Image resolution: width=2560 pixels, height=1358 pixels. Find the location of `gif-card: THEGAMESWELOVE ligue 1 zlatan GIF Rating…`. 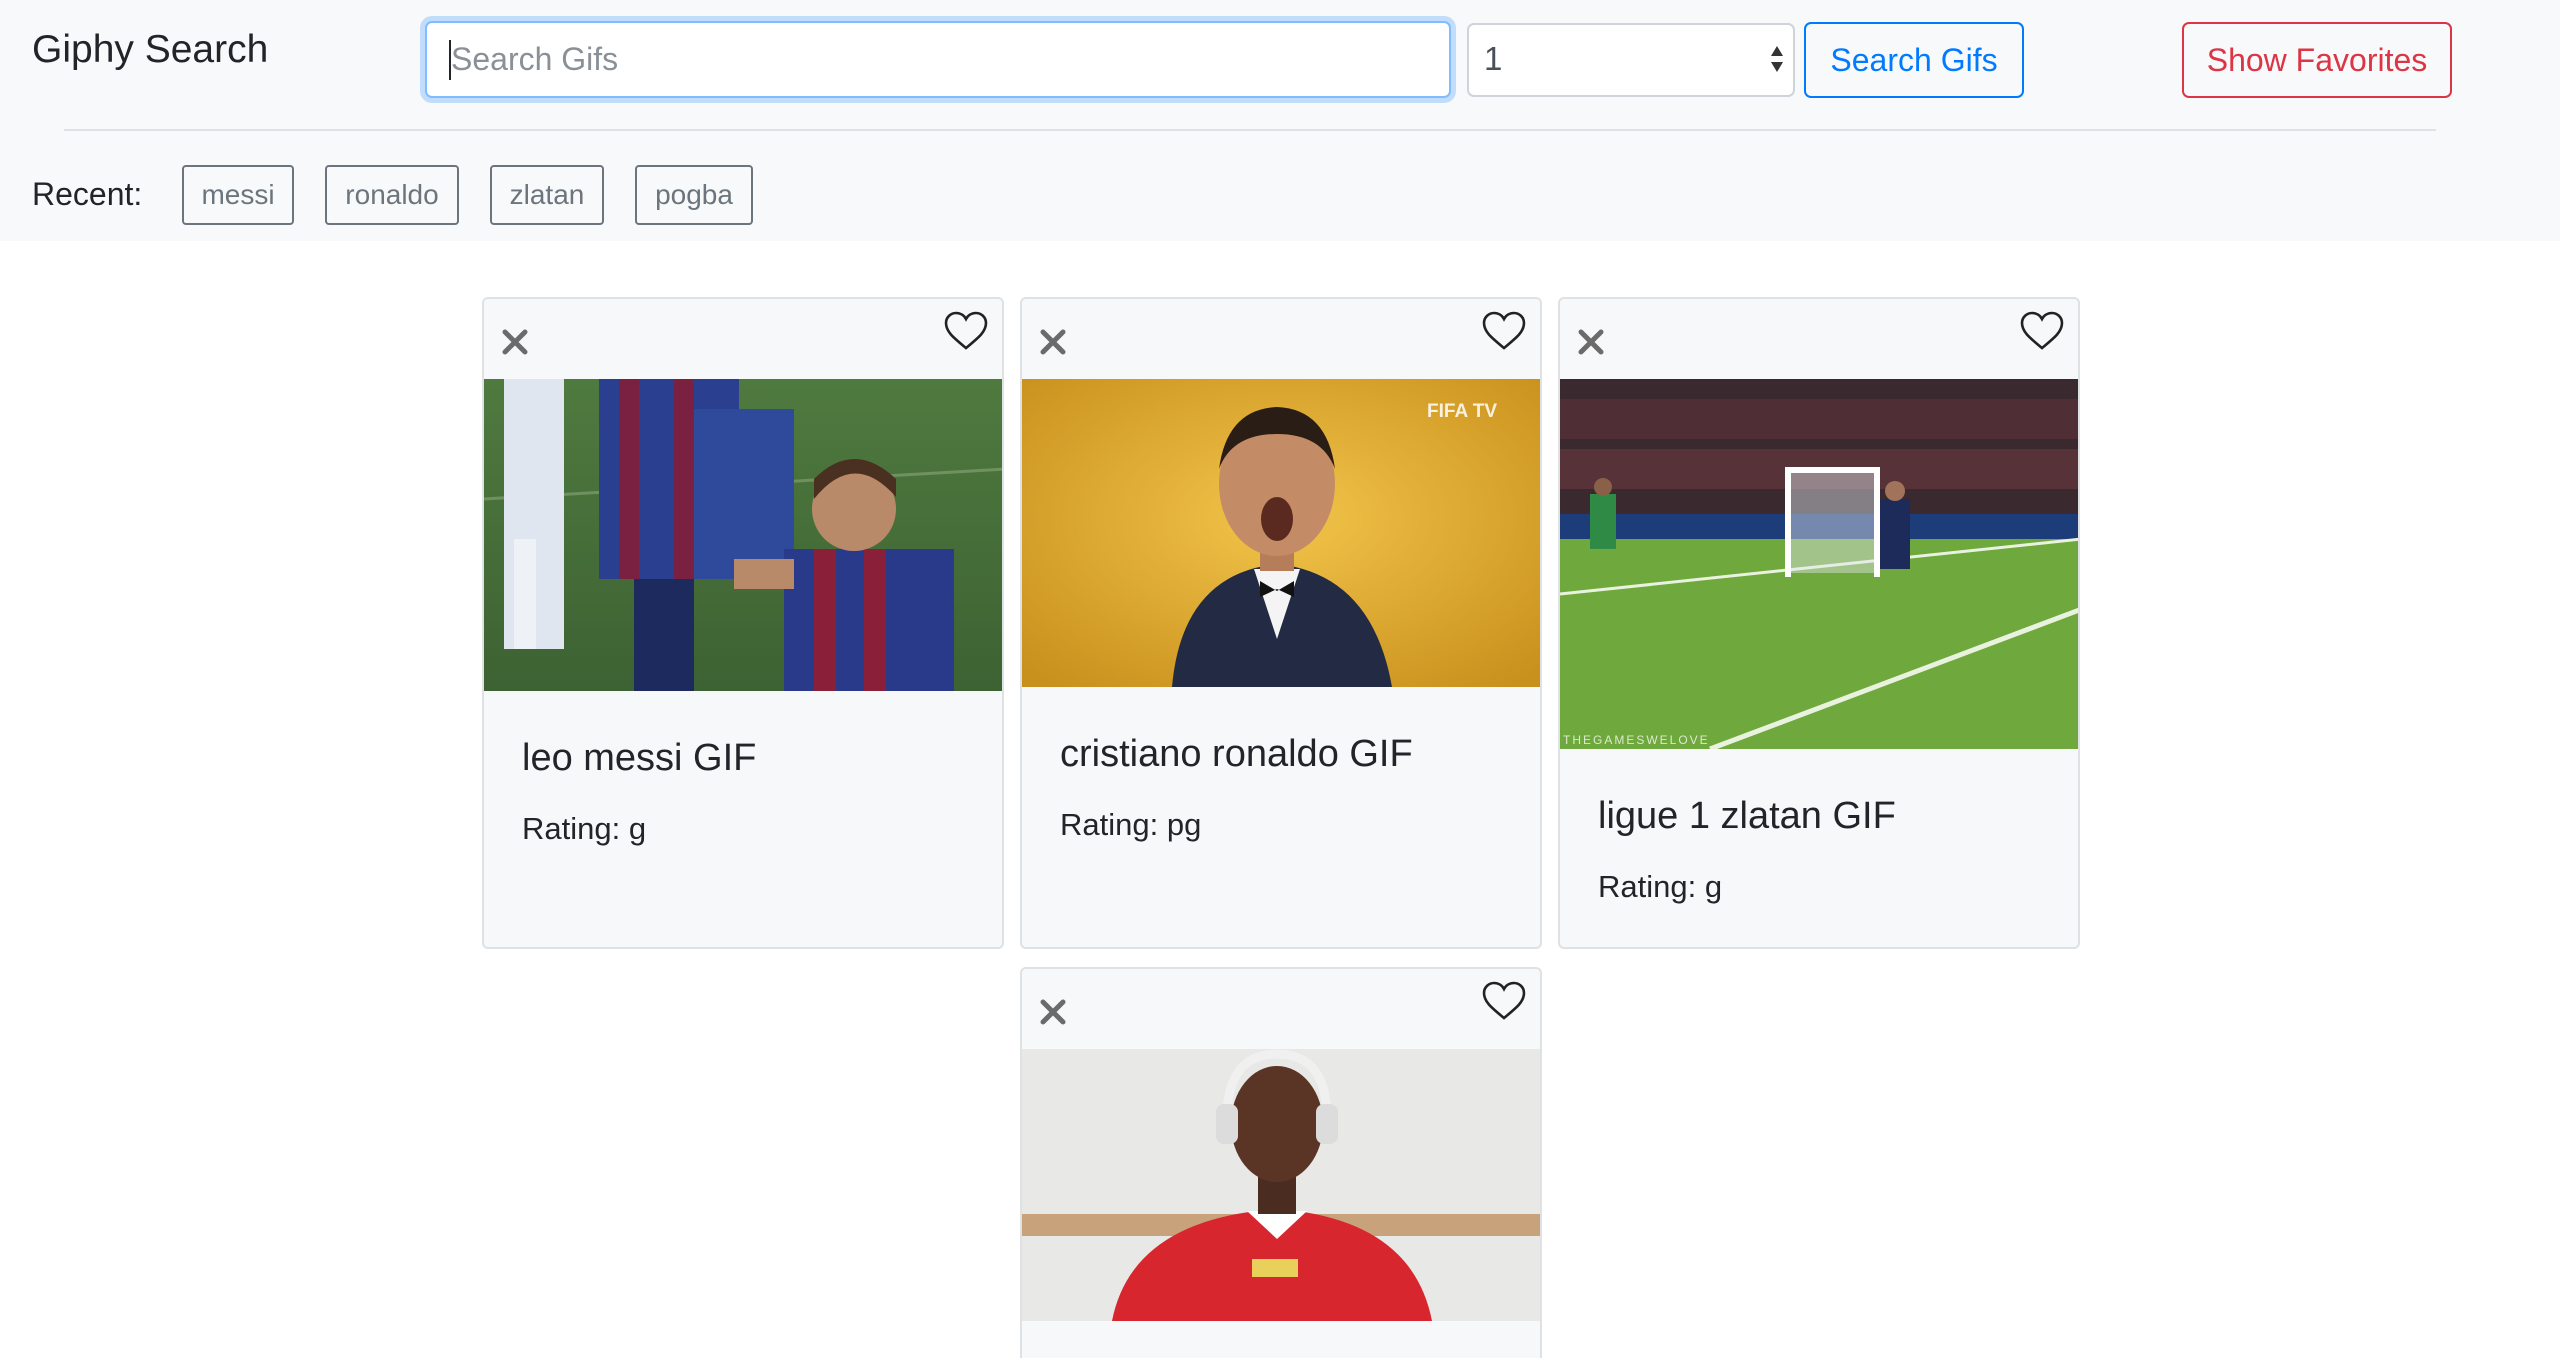

gif-card: THEGAMESWELOVE ligue 1 zlatan GIF Rating… is located at coordinates (1819, 623).